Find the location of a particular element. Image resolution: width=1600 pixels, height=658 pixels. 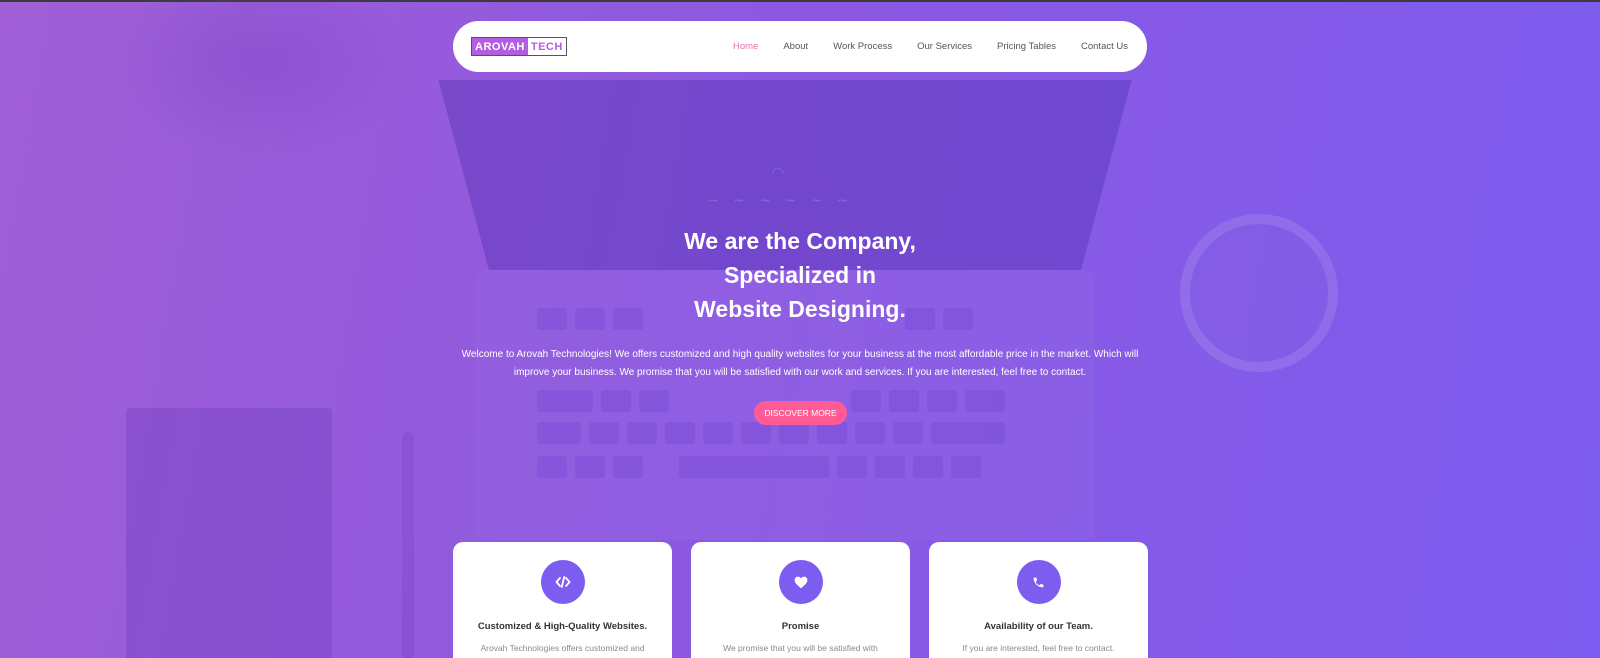

laptop-screen-art: ◠ ~~~~~~ is located at coordinates (785, 187).